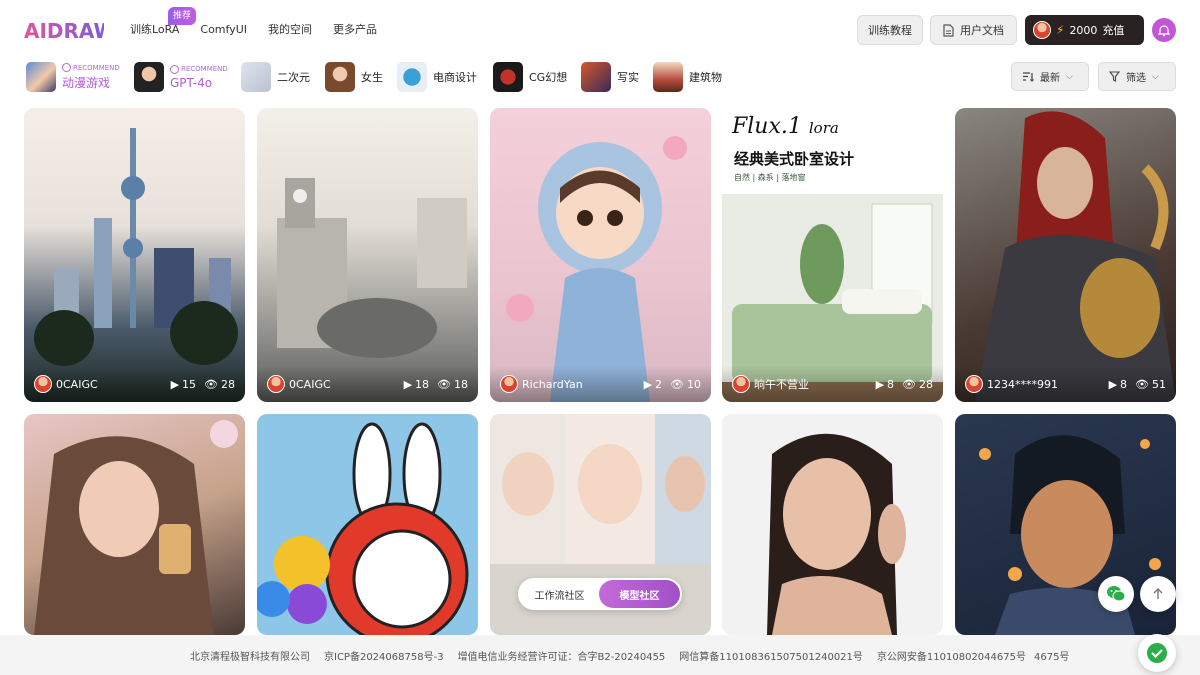  I want to click on nav-more-products: 更多产品, so click(355, 30).